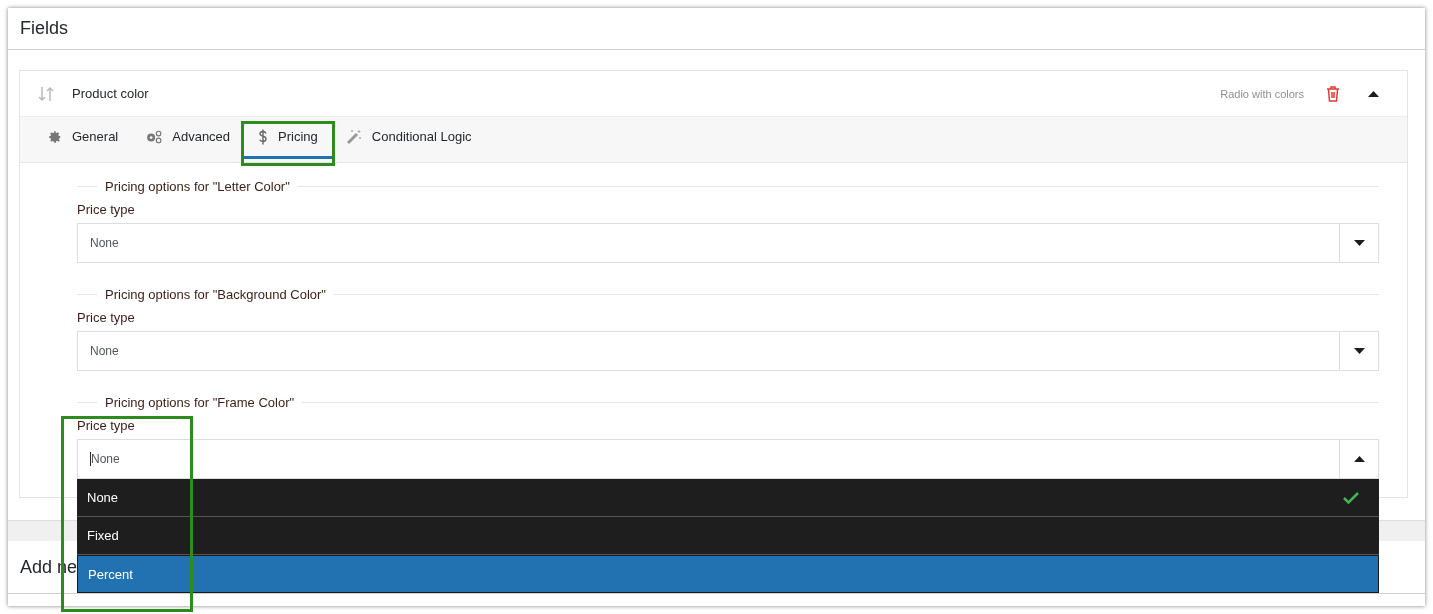 The image size is (1433, 614). Describe the element at coordinates (263, 136) in the screenshot. I see `dollar-icon` at that location.